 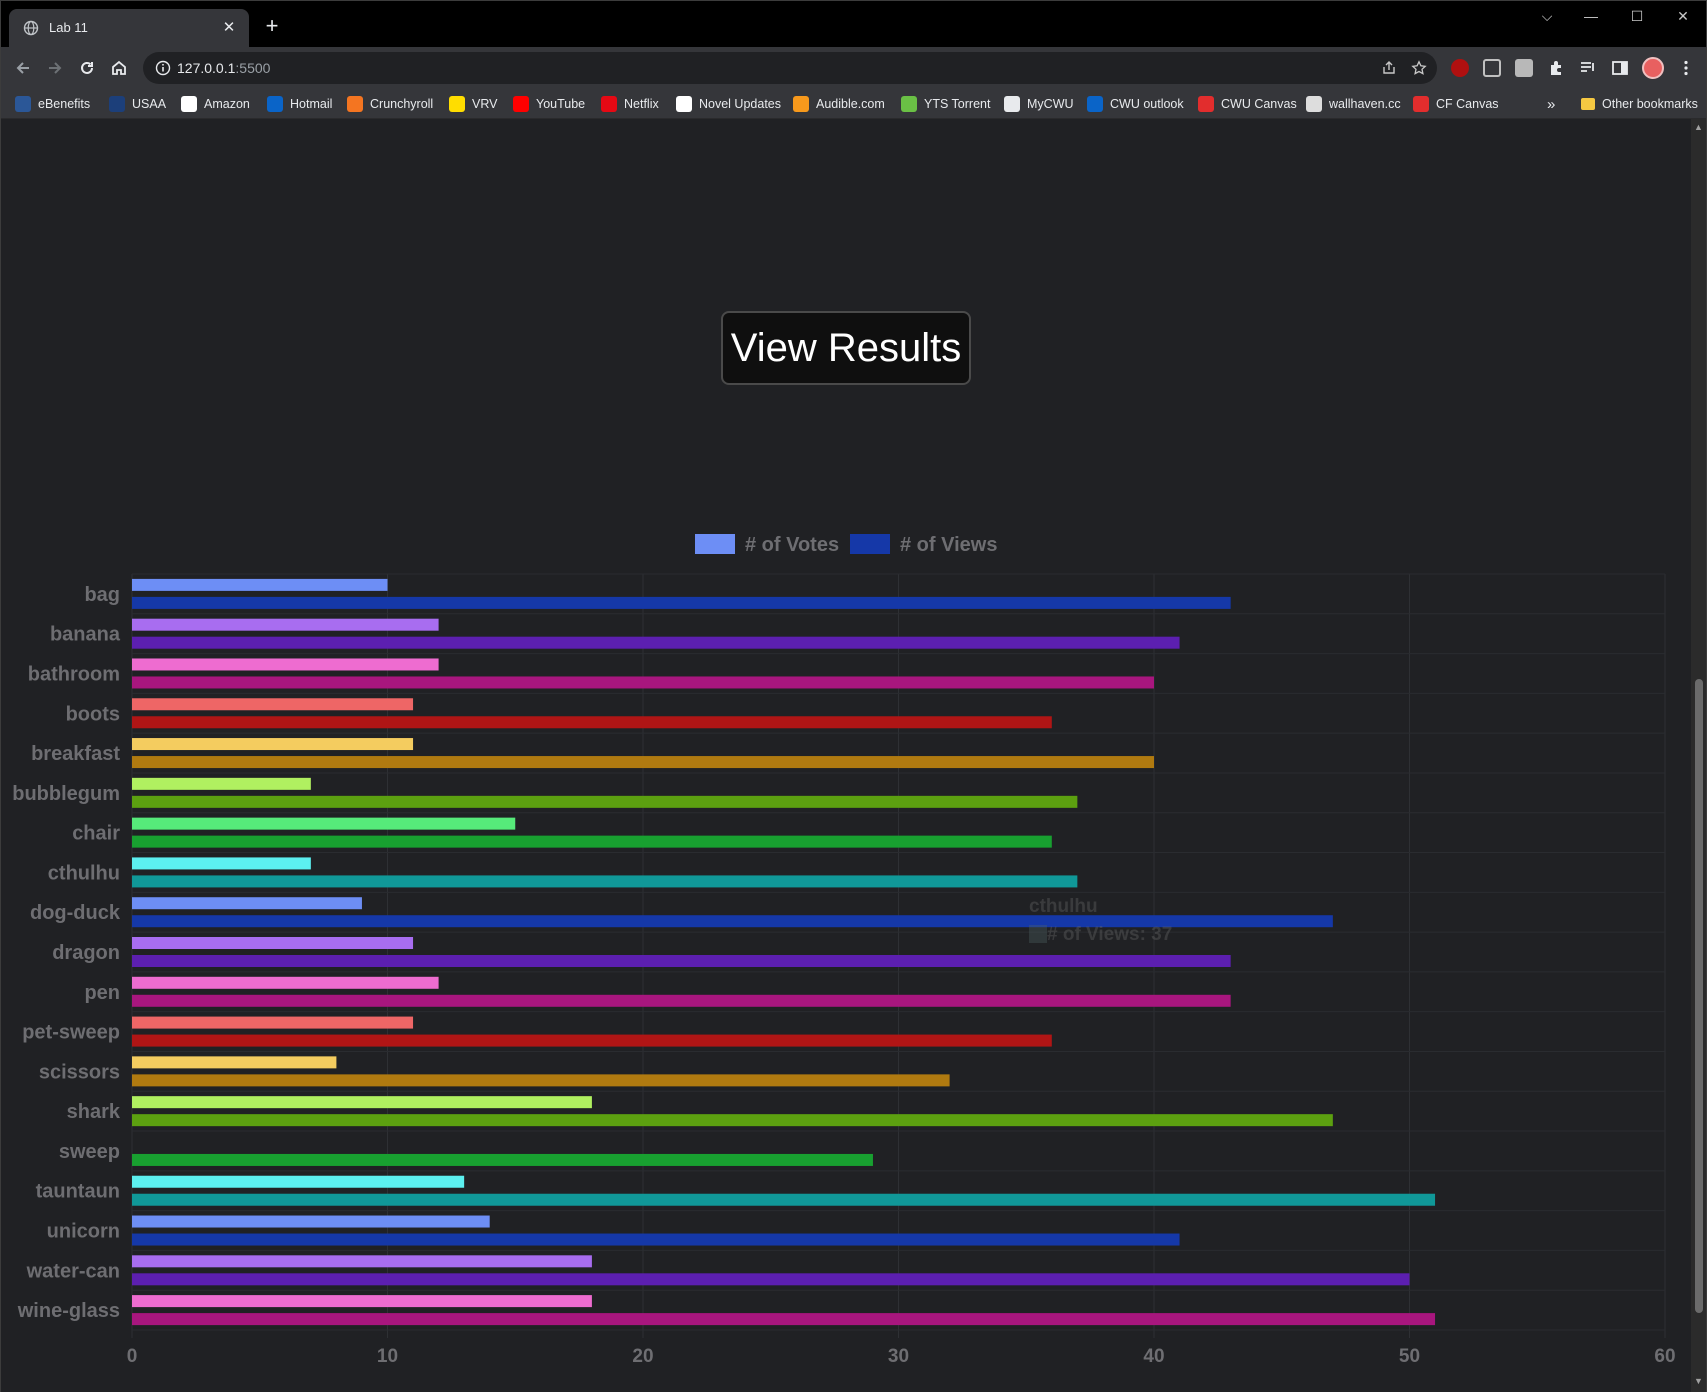 I want to click on reload-icon, so click(x=87, y=67).